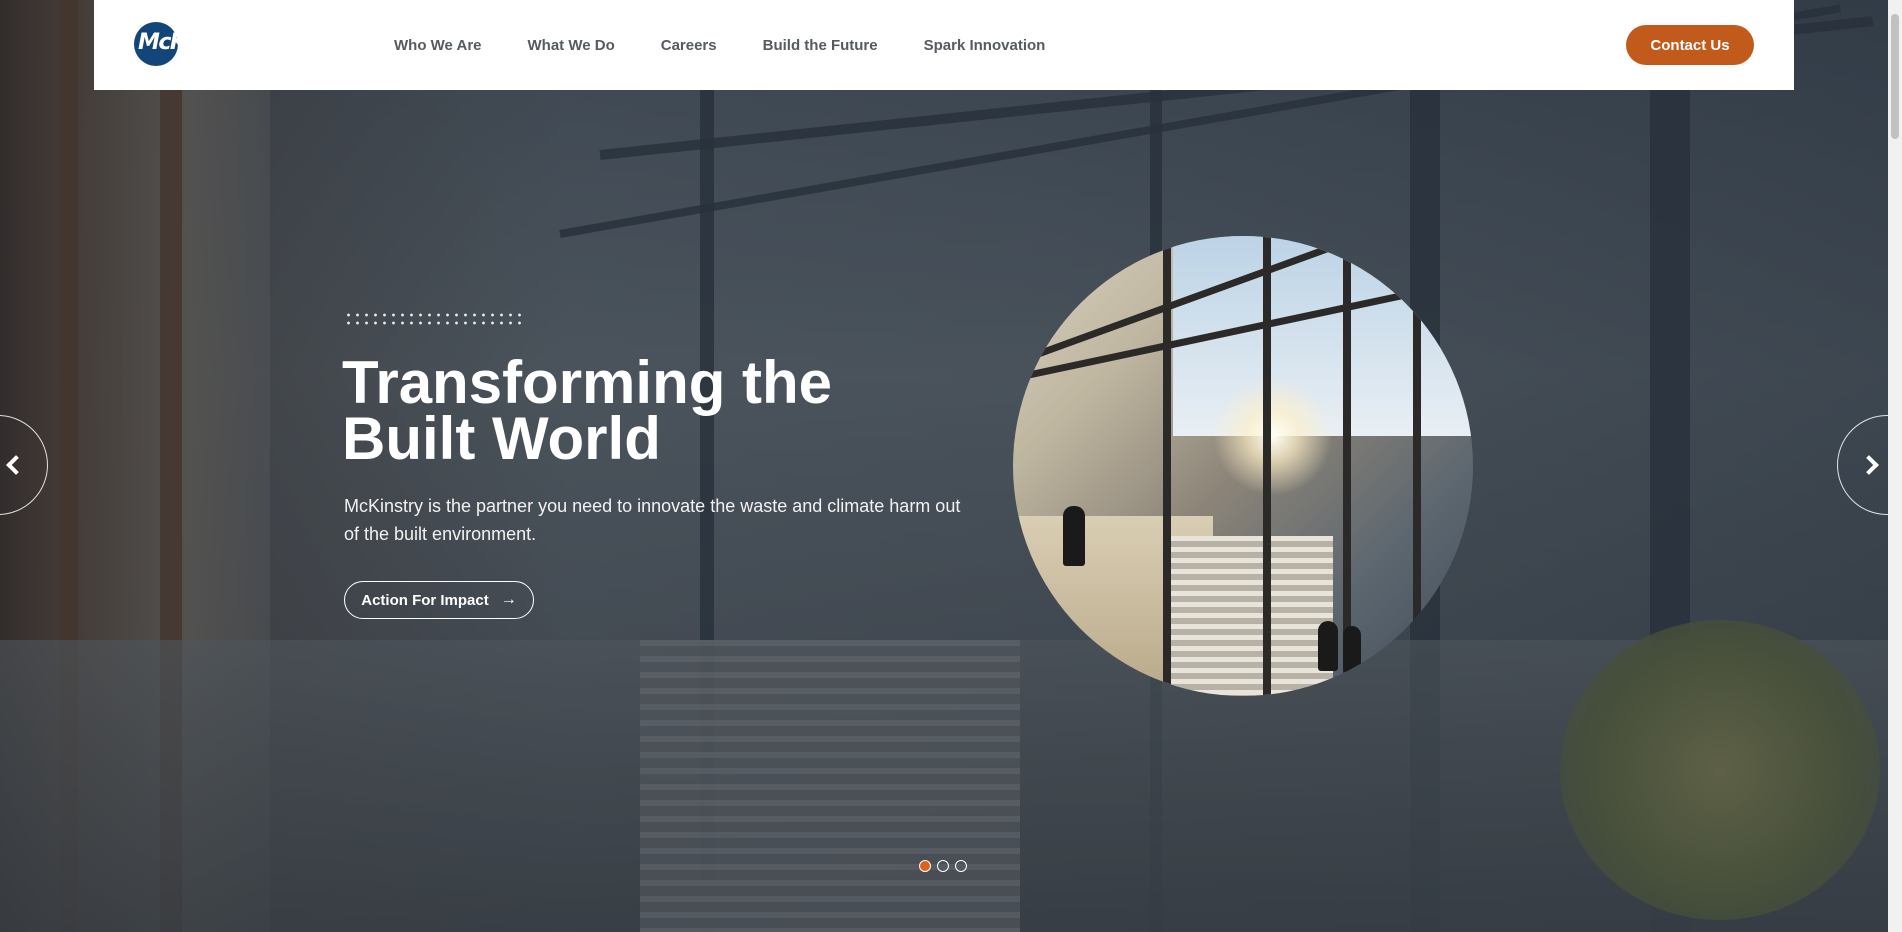 Image resolution: width=1902 pixels, height=932 pixels. I want to click on photo-stairs, so click(1248, 616).